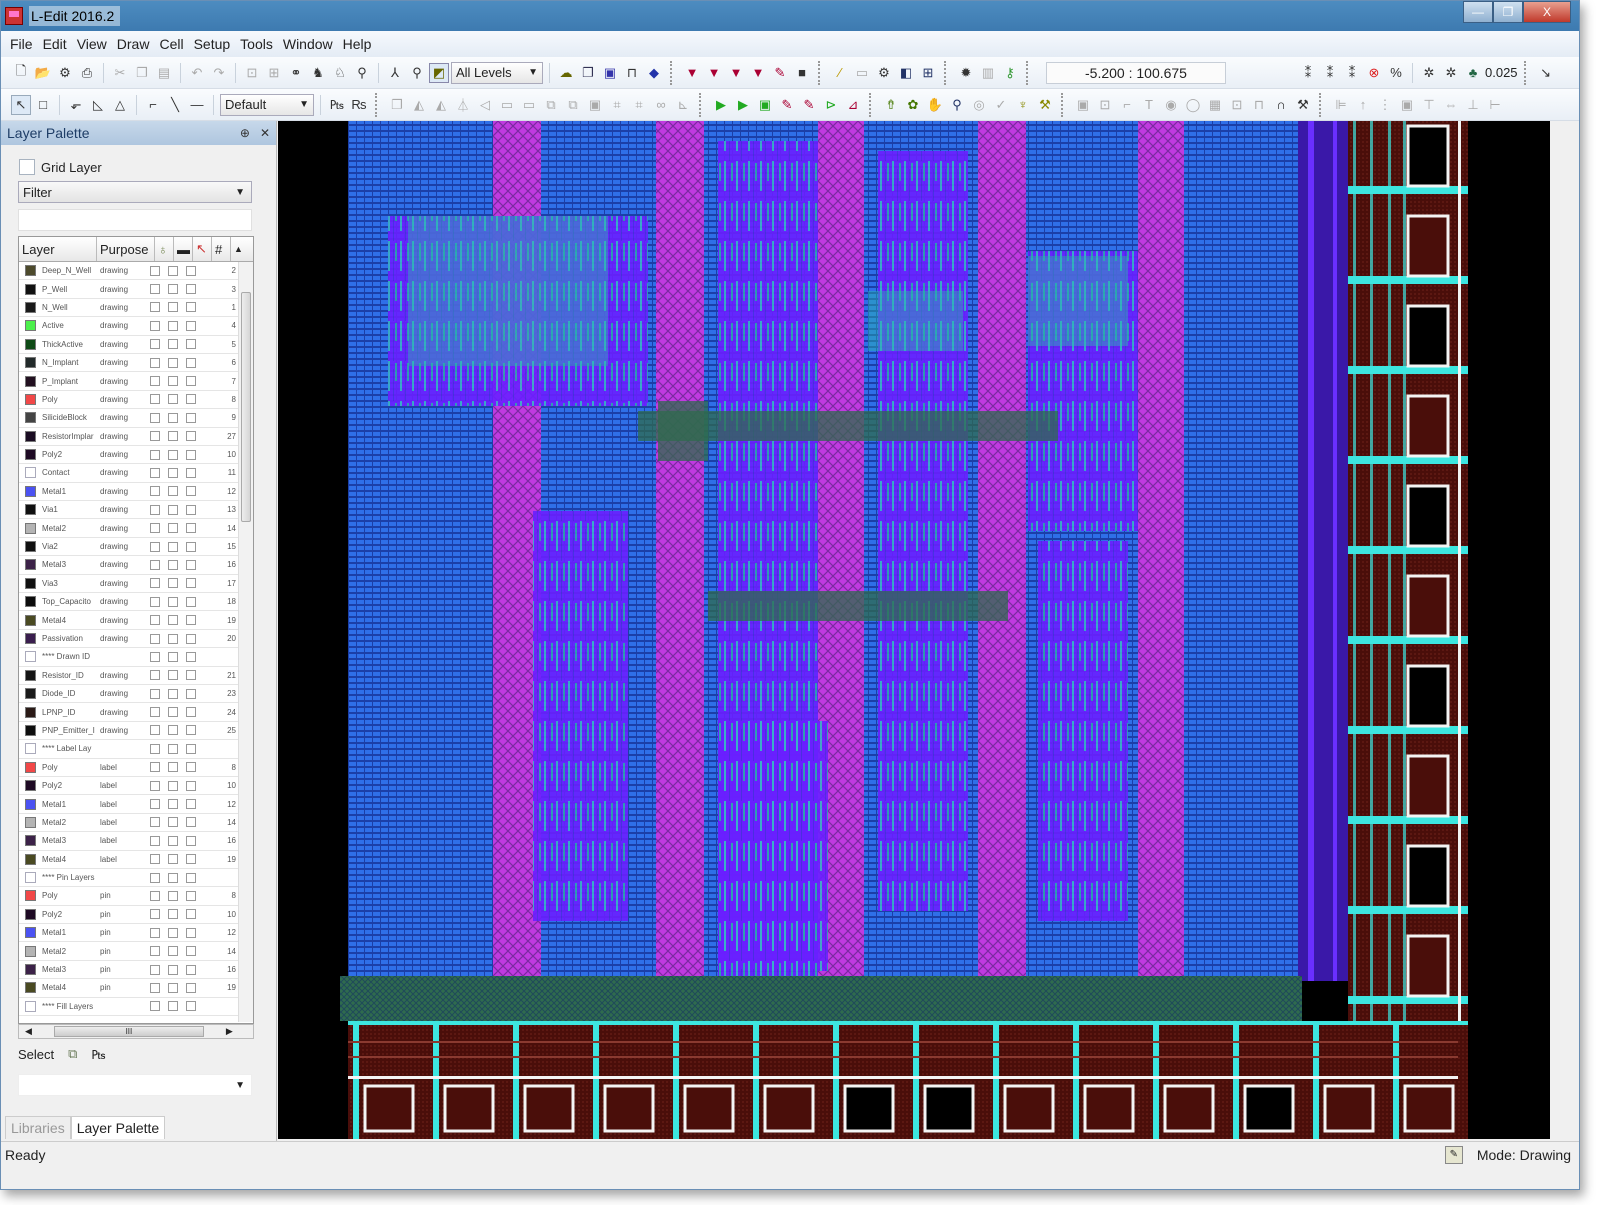 This screenshot has height=1205, width=1600. Describe the element at coordinates (129, 731) in the screenshot. I see `layer-row: PNP_Emitter_I drawing 25` at that location.